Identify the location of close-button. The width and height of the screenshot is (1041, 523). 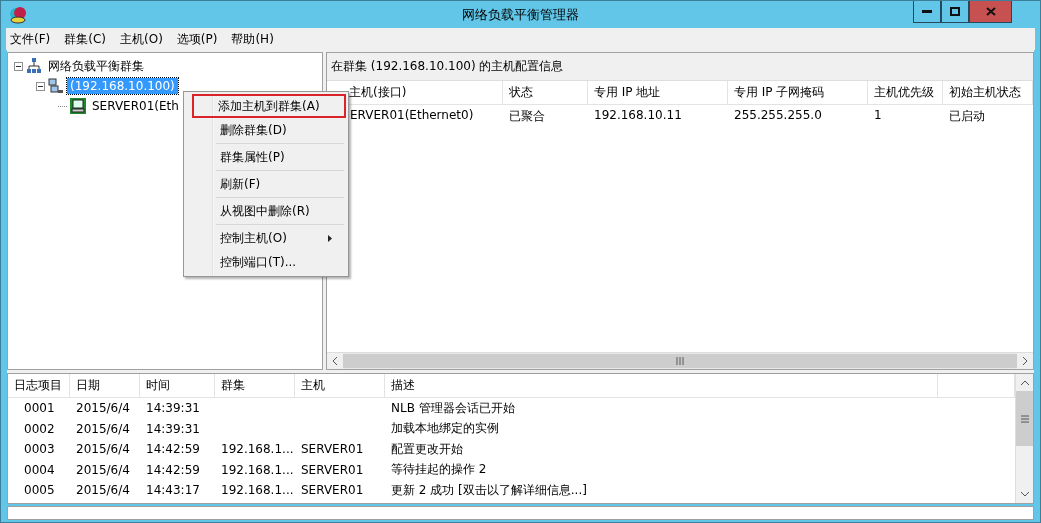
(990, 12).